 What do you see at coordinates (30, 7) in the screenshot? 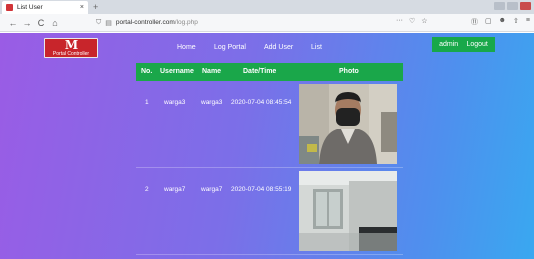
I see `tab-title: List User` at bounding box center [30, 7].